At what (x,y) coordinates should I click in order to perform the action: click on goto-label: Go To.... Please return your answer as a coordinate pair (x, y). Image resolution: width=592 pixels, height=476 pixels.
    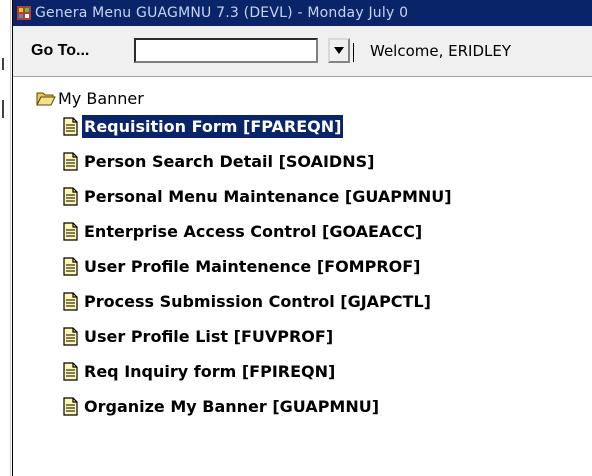
    Looking at the image, I should click on (60, 50).